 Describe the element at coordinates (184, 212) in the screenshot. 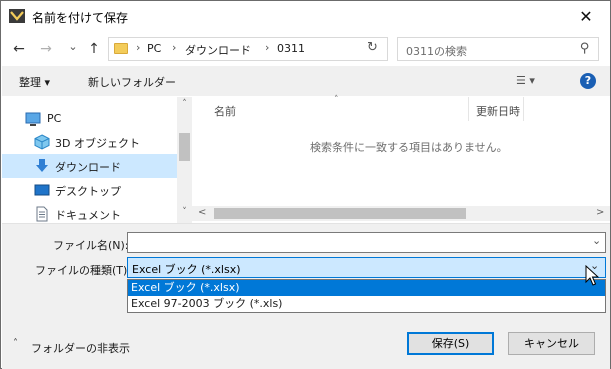

I see `scroll-down-arrow: ˅` at that location.